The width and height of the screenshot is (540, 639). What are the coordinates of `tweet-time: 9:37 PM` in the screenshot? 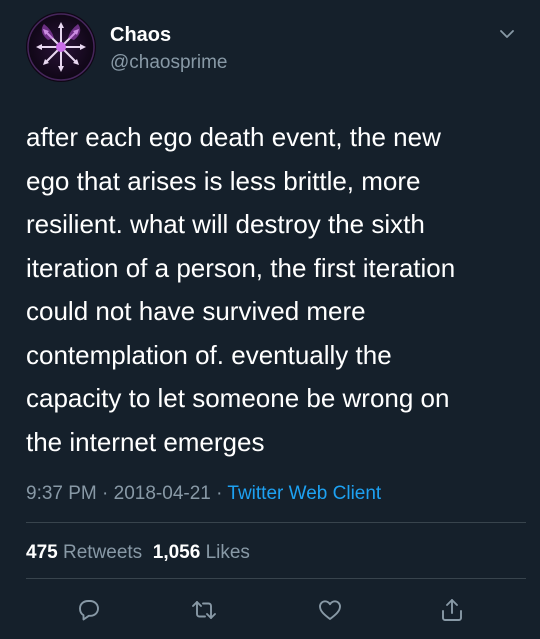 It's located at (61, 493).